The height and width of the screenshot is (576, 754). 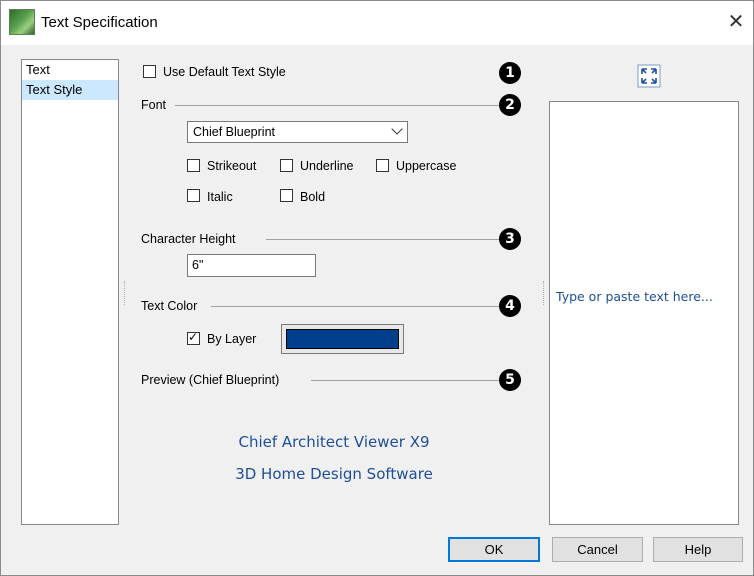 What do you see at coordinates (154, 105) in the screenshot?
I see `font-group-label: Font` at bounding box center [154, 105].